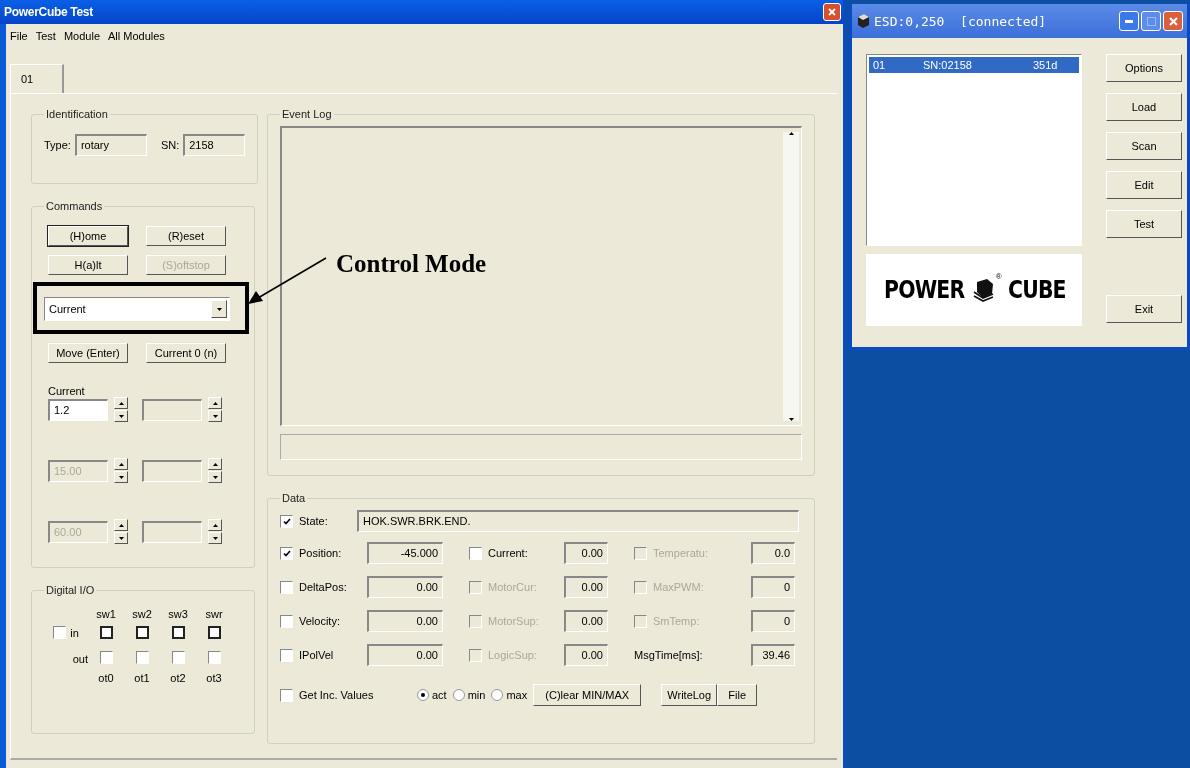 Image resolution: width=1190 pixels, height=768 pixels. I want to click on menu-item: File, so click(19, 36).